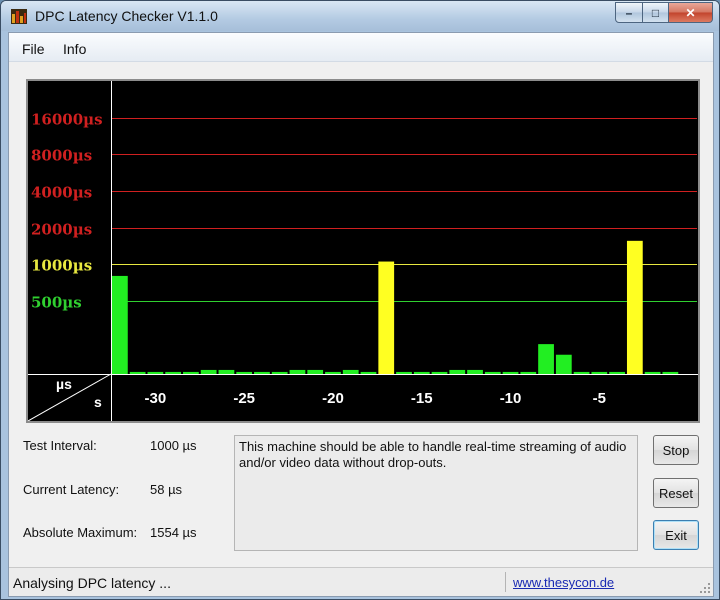  What do you see at coordinates (511, 398) in the screenshot?
I see `x-tick-label: -10` at bounding box center [511, 398].